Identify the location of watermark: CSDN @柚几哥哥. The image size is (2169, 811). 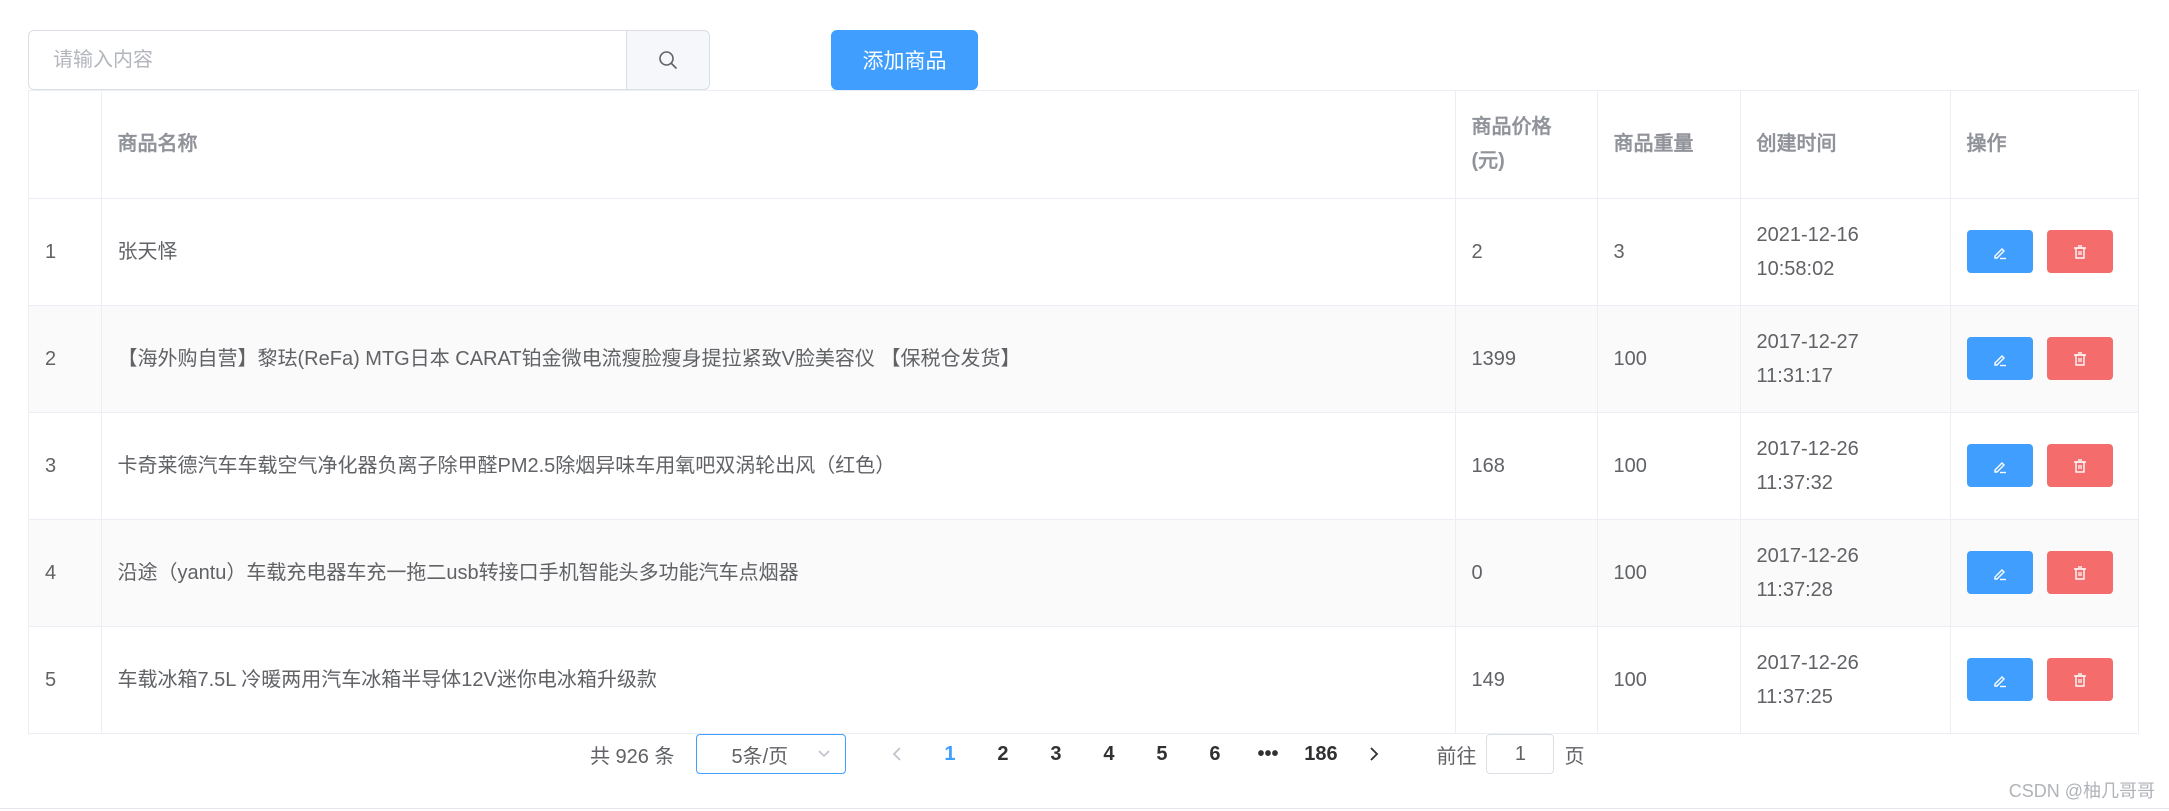
(2081, 791).